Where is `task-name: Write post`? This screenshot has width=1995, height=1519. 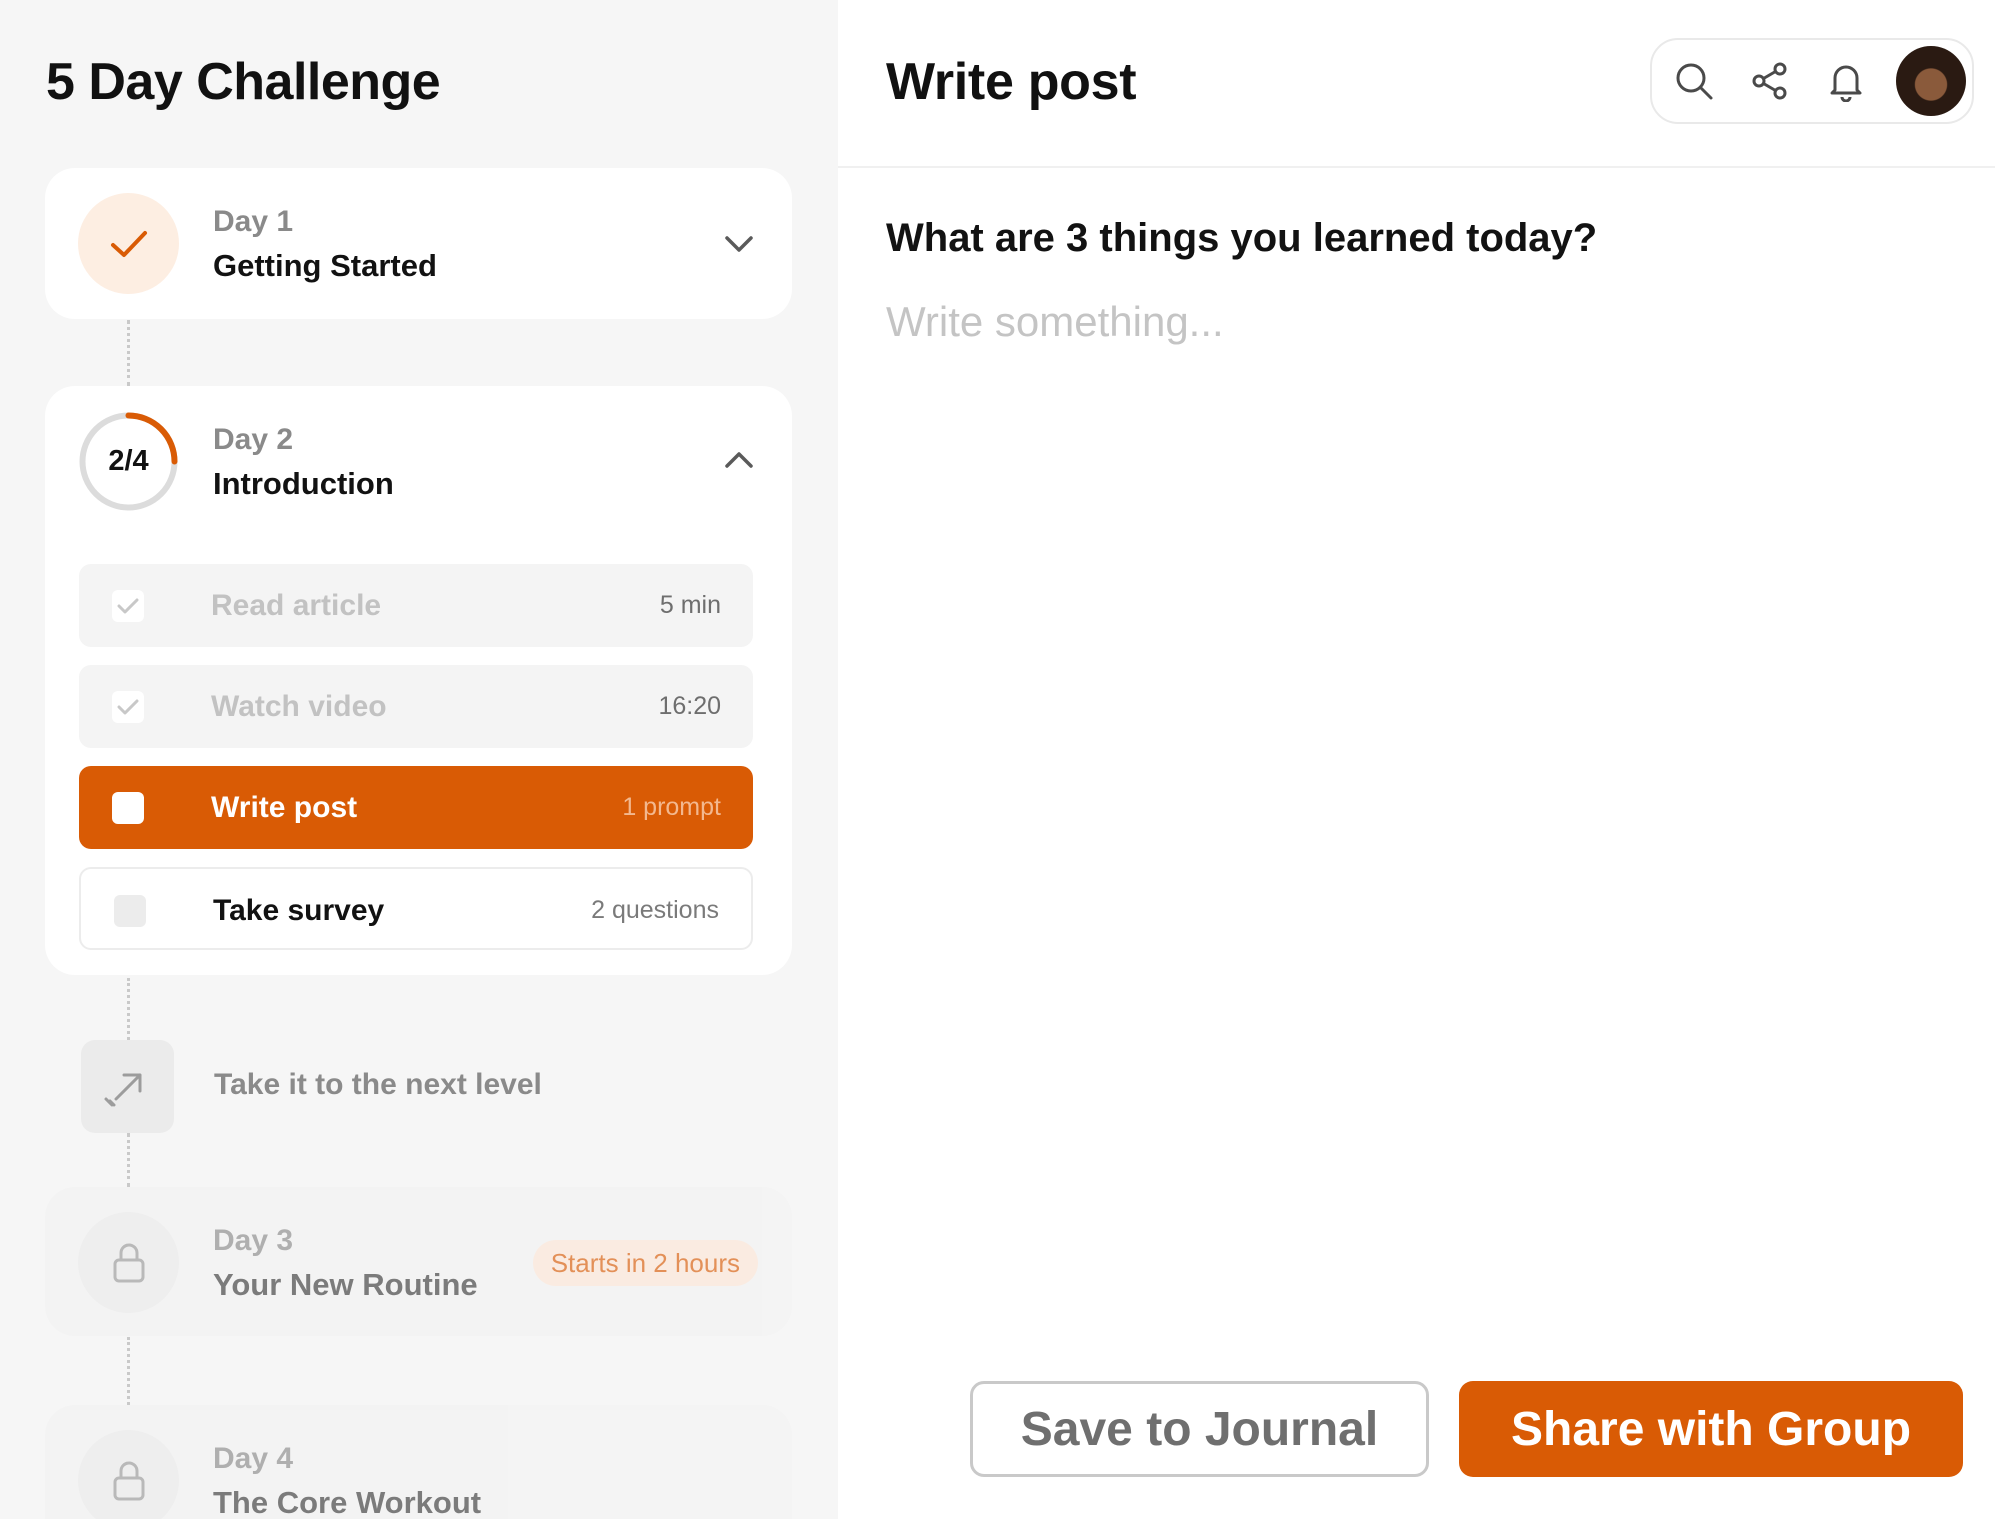
task-name: Write post is located at coordinates (284, 807).